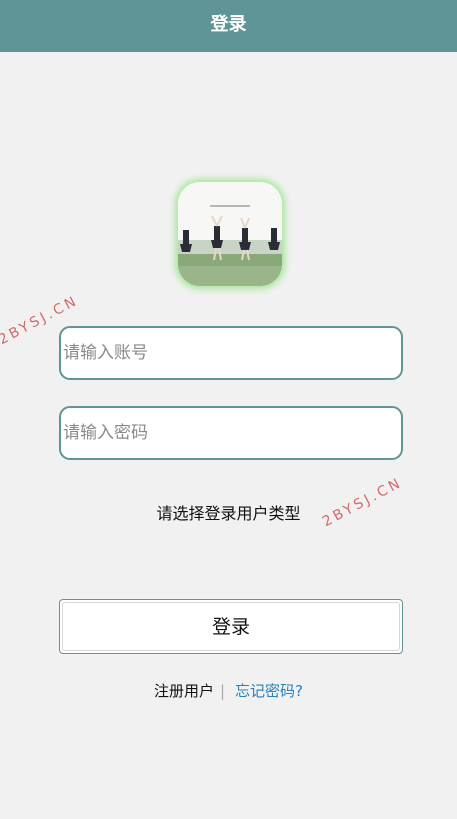 The width and height of the screenshot is (457, 819). I want to click on user-type-select: 请选择登录用户类型, so click(228, 512).